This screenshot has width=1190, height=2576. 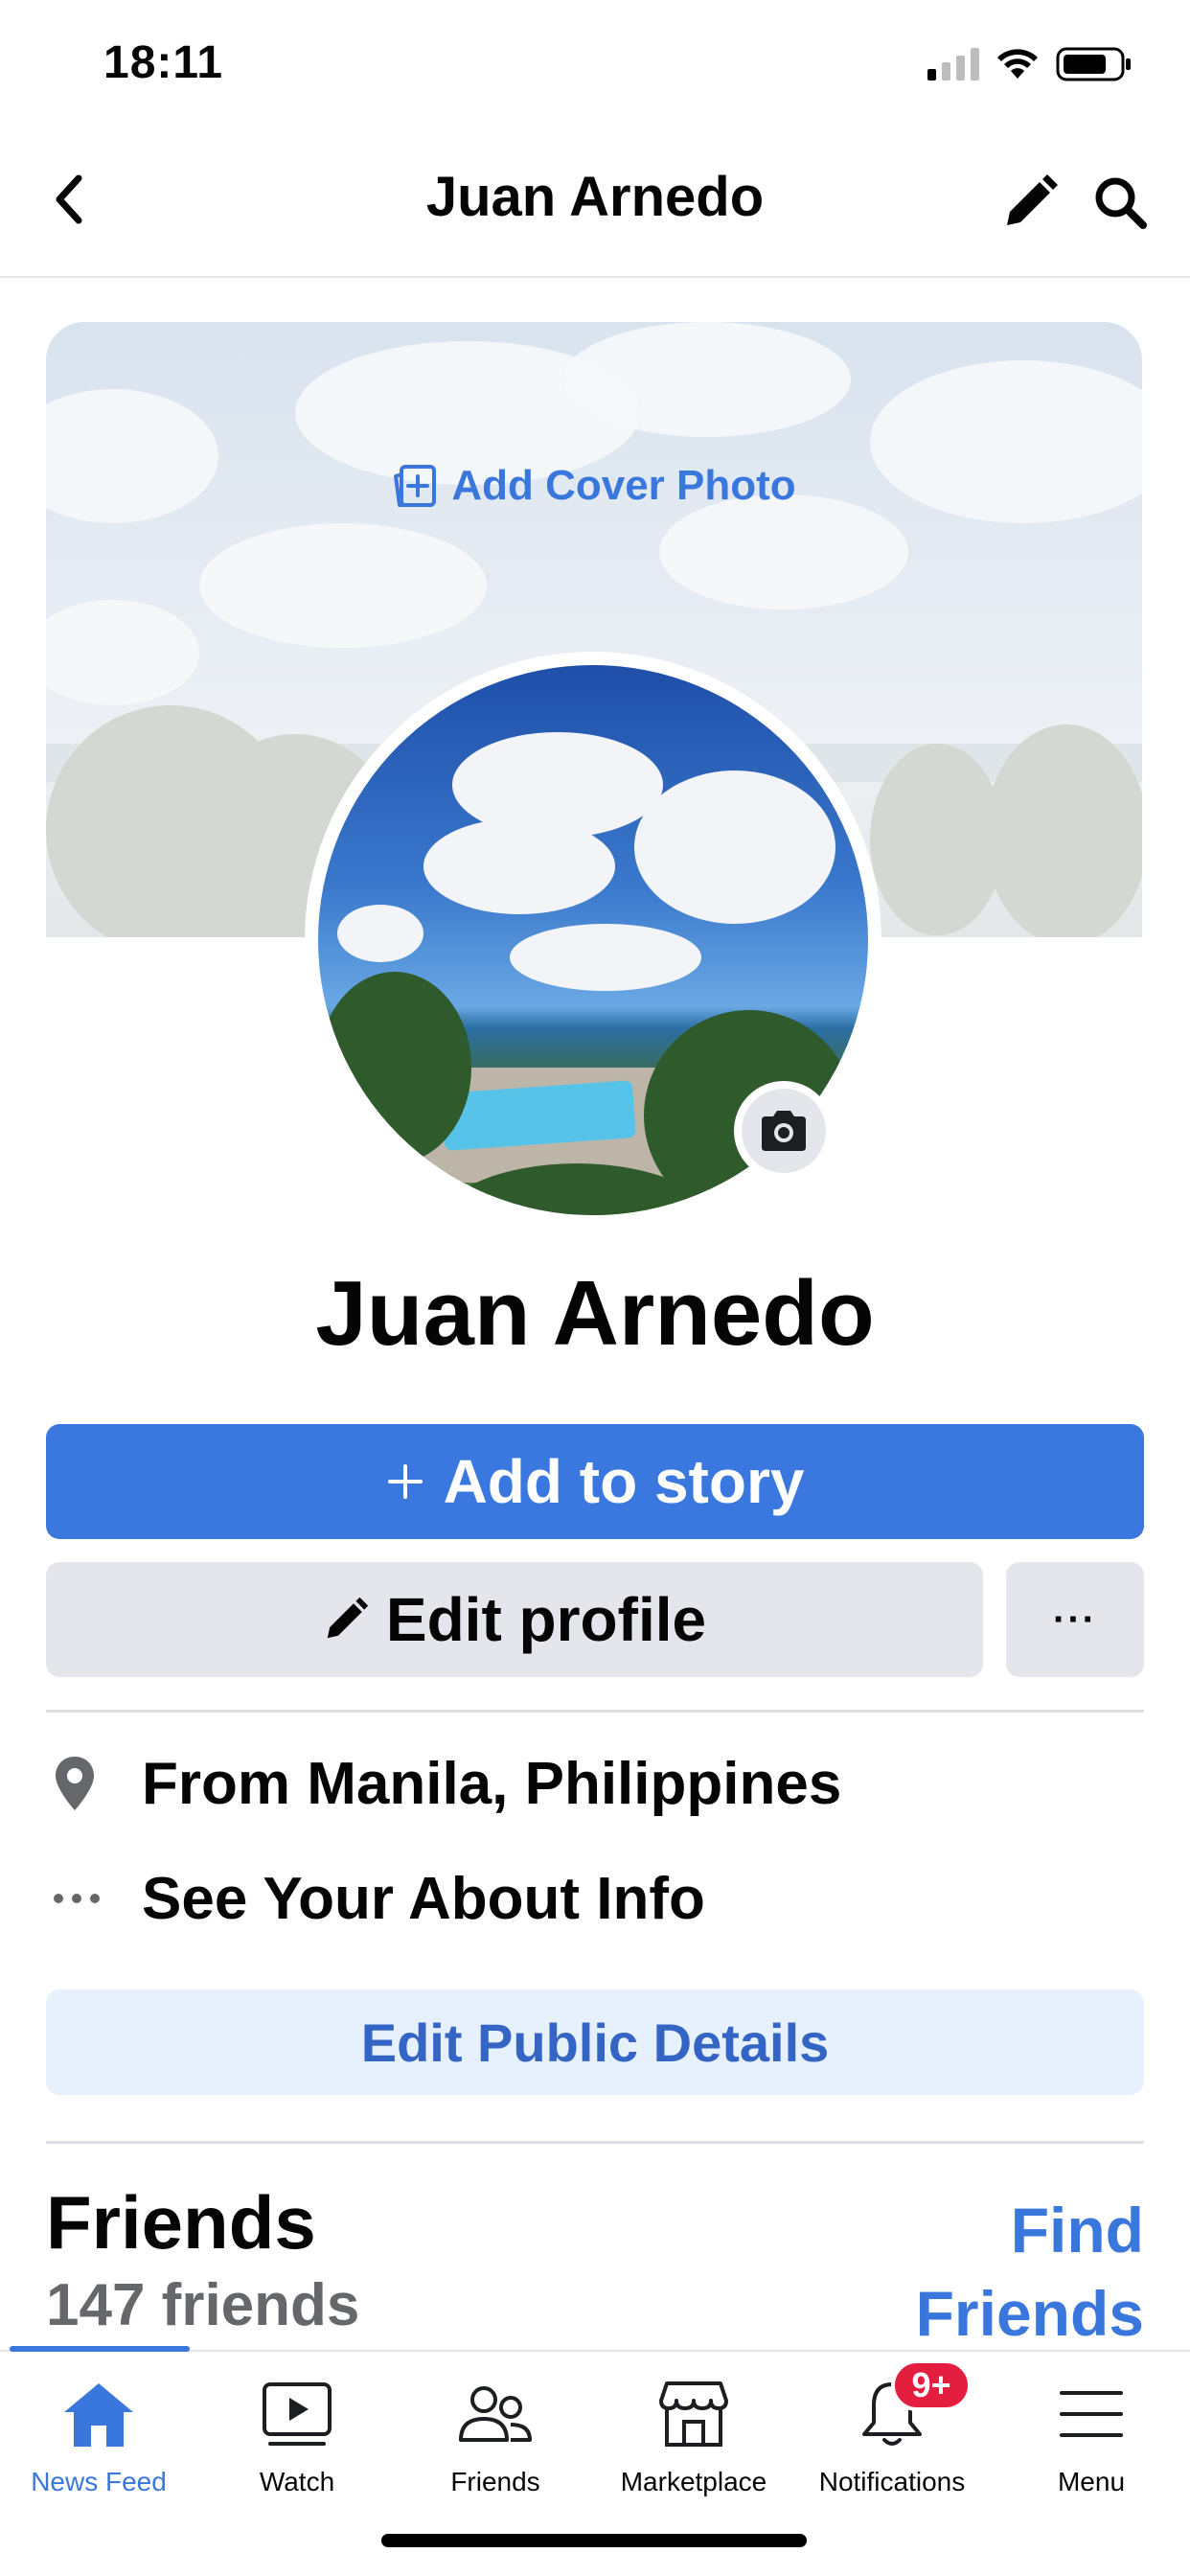 I want to click on hamburger-menu-icon, so click(x=1091, y=2414).